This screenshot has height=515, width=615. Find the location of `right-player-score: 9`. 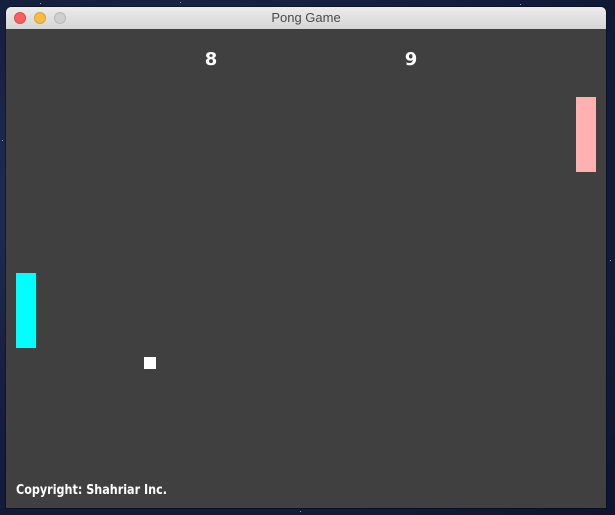

right-player-score: 9 is located at coordinates (411, 59).